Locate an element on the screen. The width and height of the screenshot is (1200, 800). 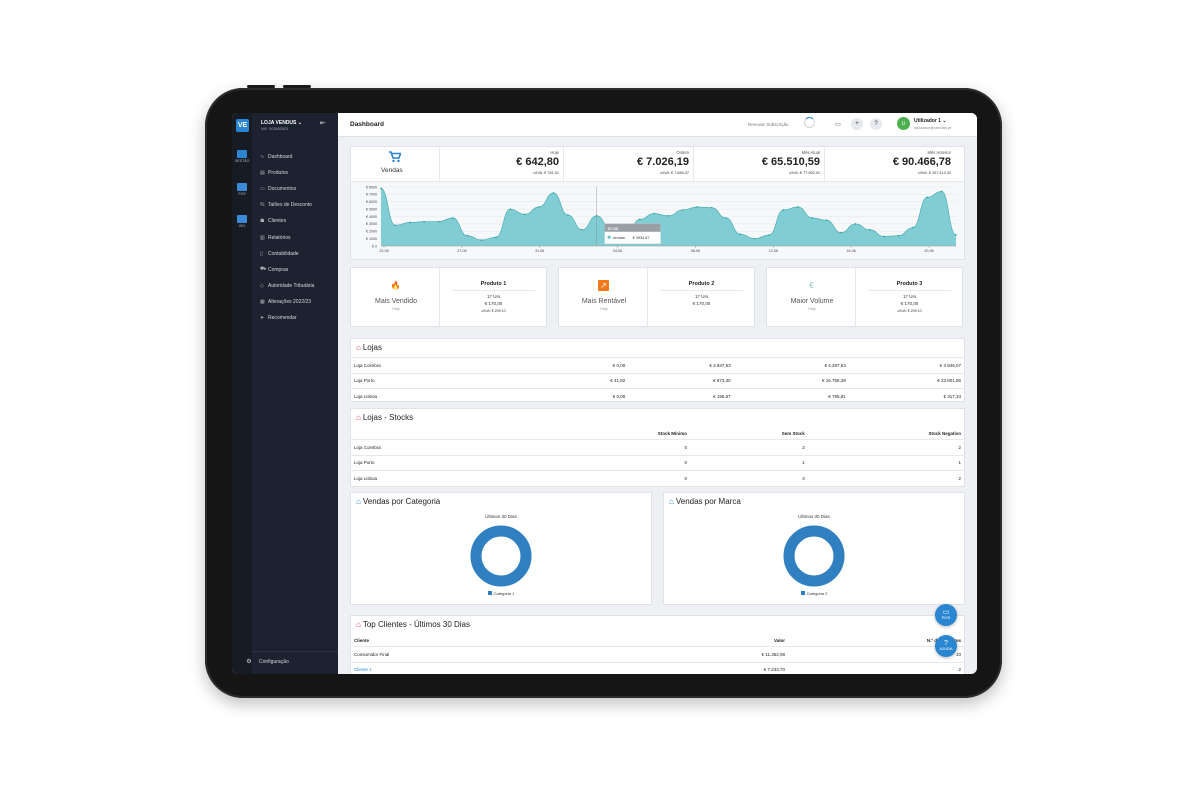
plus-icon: + is located at coordinates (857, 124).